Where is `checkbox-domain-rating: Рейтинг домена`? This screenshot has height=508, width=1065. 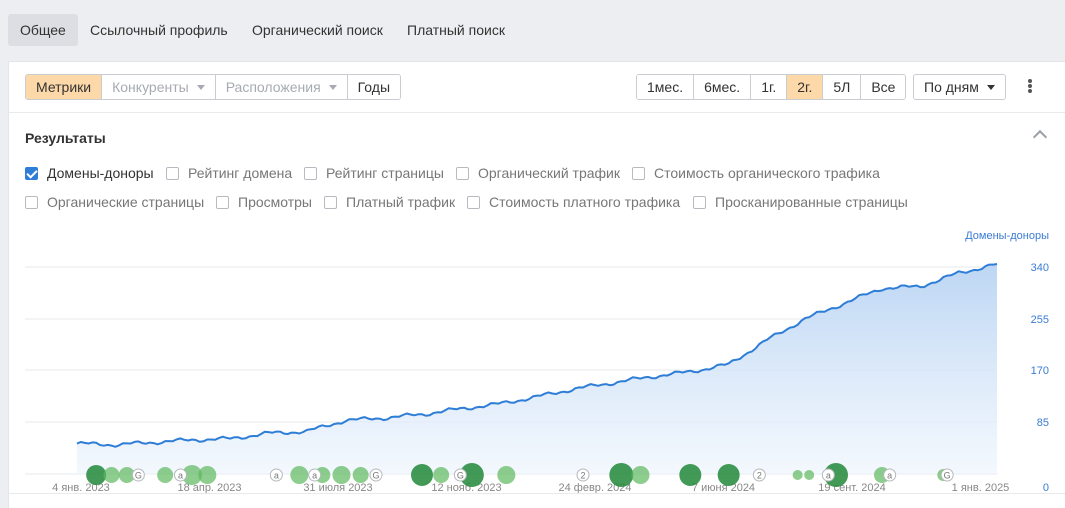
checkbox-domain-rating: Рейтинг домена is located at coordinates (229, 173).